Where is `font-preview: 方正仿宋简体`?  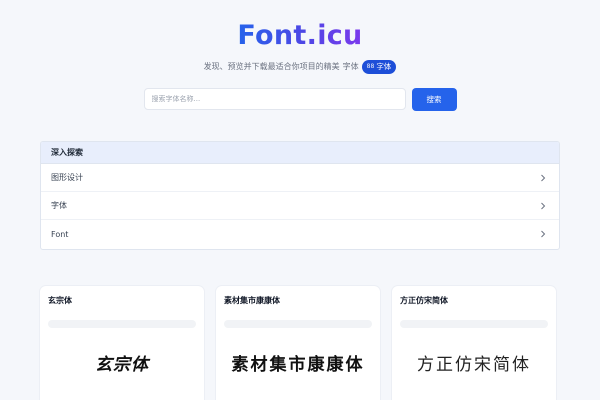
font-preview: 方正仿宋简体 is located at coordinates (474, 365).